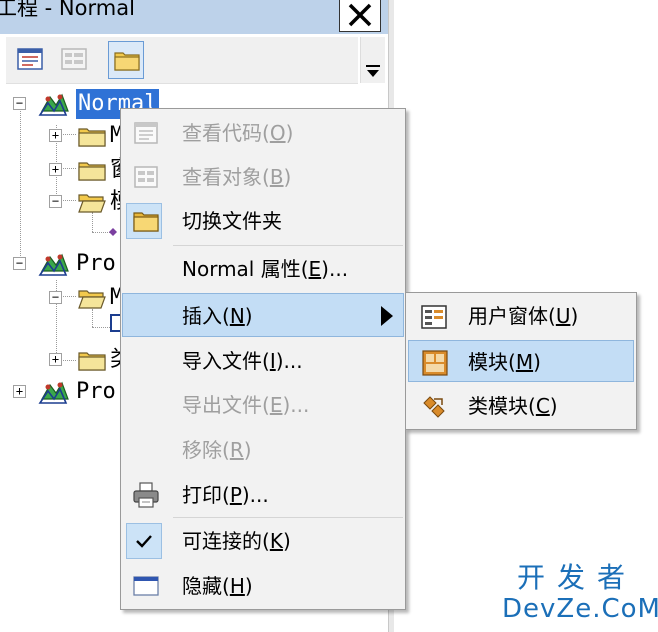 The width and height of the screenshot is (658, 632). What do you see at coordinates (521, 316) in the screenshot?
I see `submenu-item-userform: 用户窗体(U)` at bounding box center [521, 316].